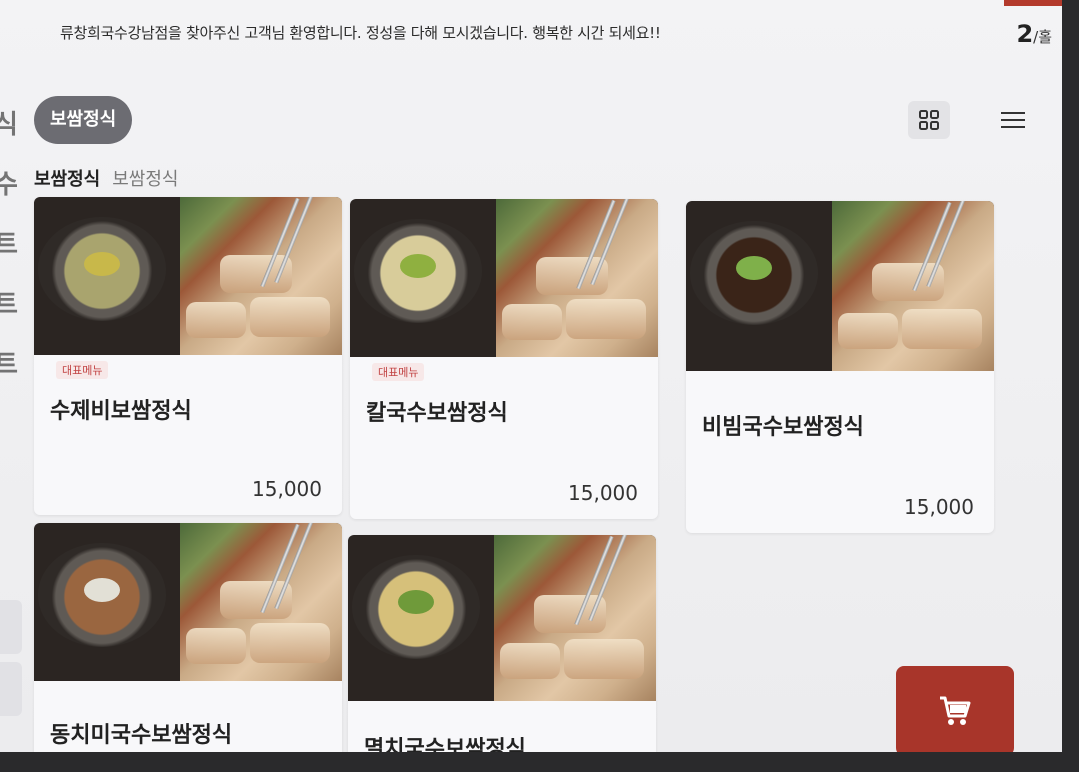  What do you see at coordinates (1025, 34) in the screenshot?
I see `table-number-value: 2` at bounding box center [1025, 34].